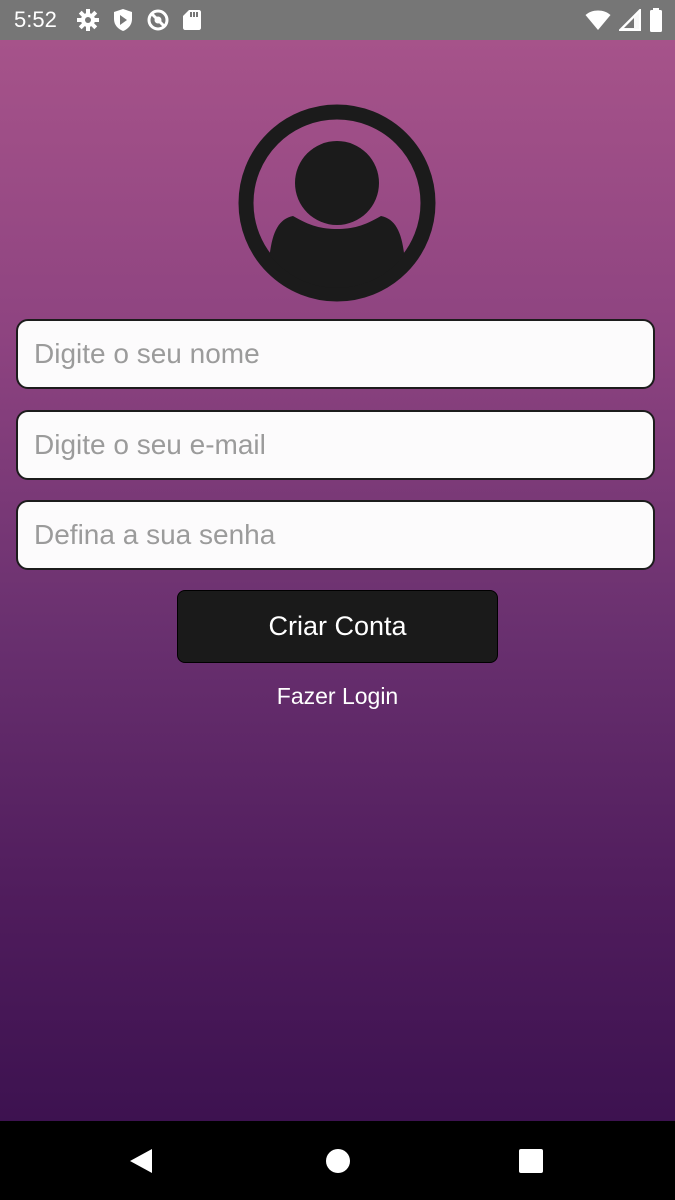 The height and width of the screenshot is (1200, 675). I want to click on status-system-icons, so click(624, 20).